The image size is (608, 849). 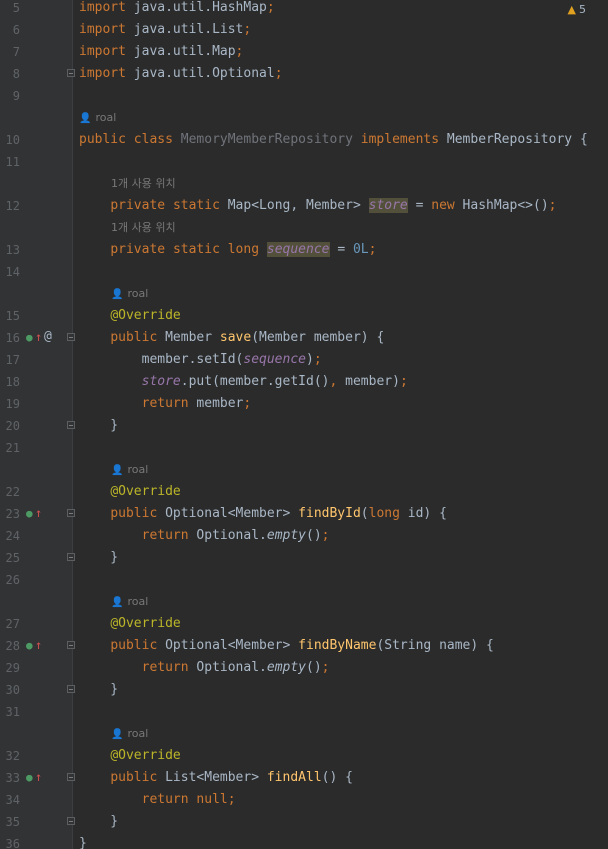 I want to click on line-number: 33, so click(x=12, y=778).